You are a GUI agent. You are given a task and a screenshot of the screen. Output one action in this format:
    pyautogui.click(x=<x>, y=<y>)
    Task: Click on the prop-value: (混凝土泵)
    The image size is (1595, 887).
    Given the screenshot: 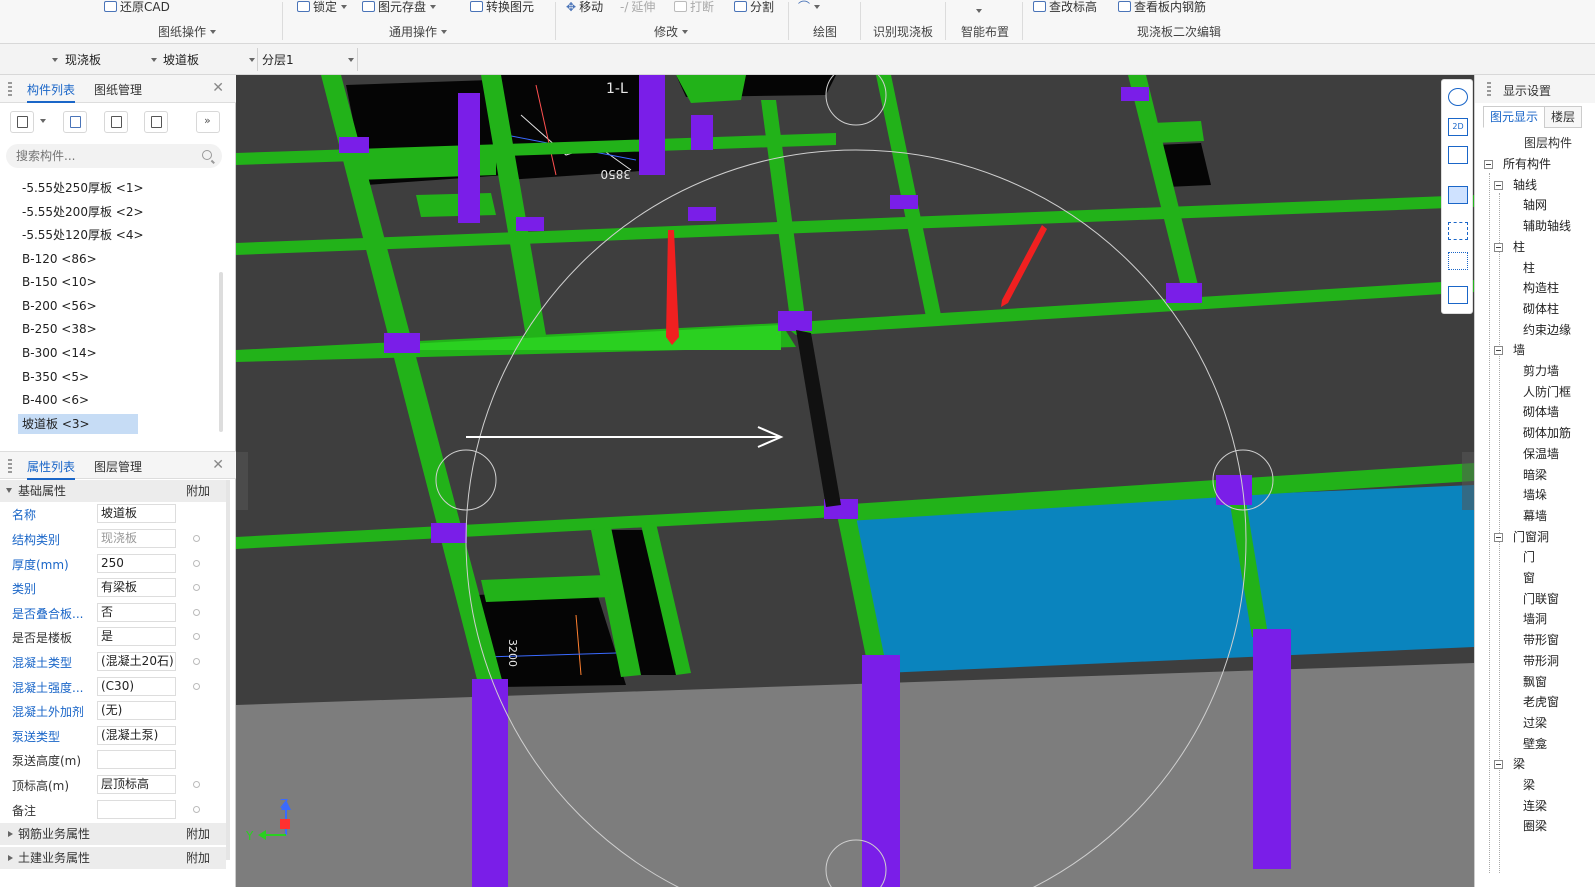 What is the action you would take?
    pyautogui.click(x=136, y=735)
    